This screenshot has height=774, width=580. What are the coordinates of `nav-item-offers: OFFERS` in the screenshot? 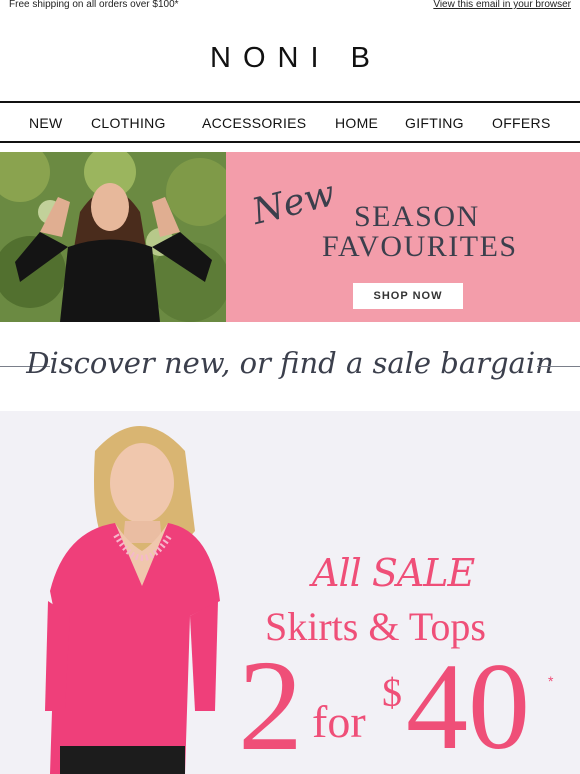 It's located at (521, 123).